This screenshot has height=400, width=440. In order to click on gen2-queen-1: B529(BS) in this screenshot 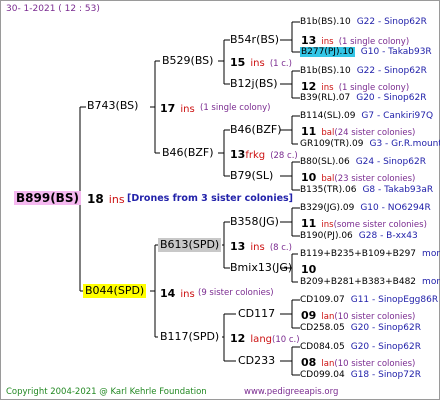, I will do `click(187, 61)`.